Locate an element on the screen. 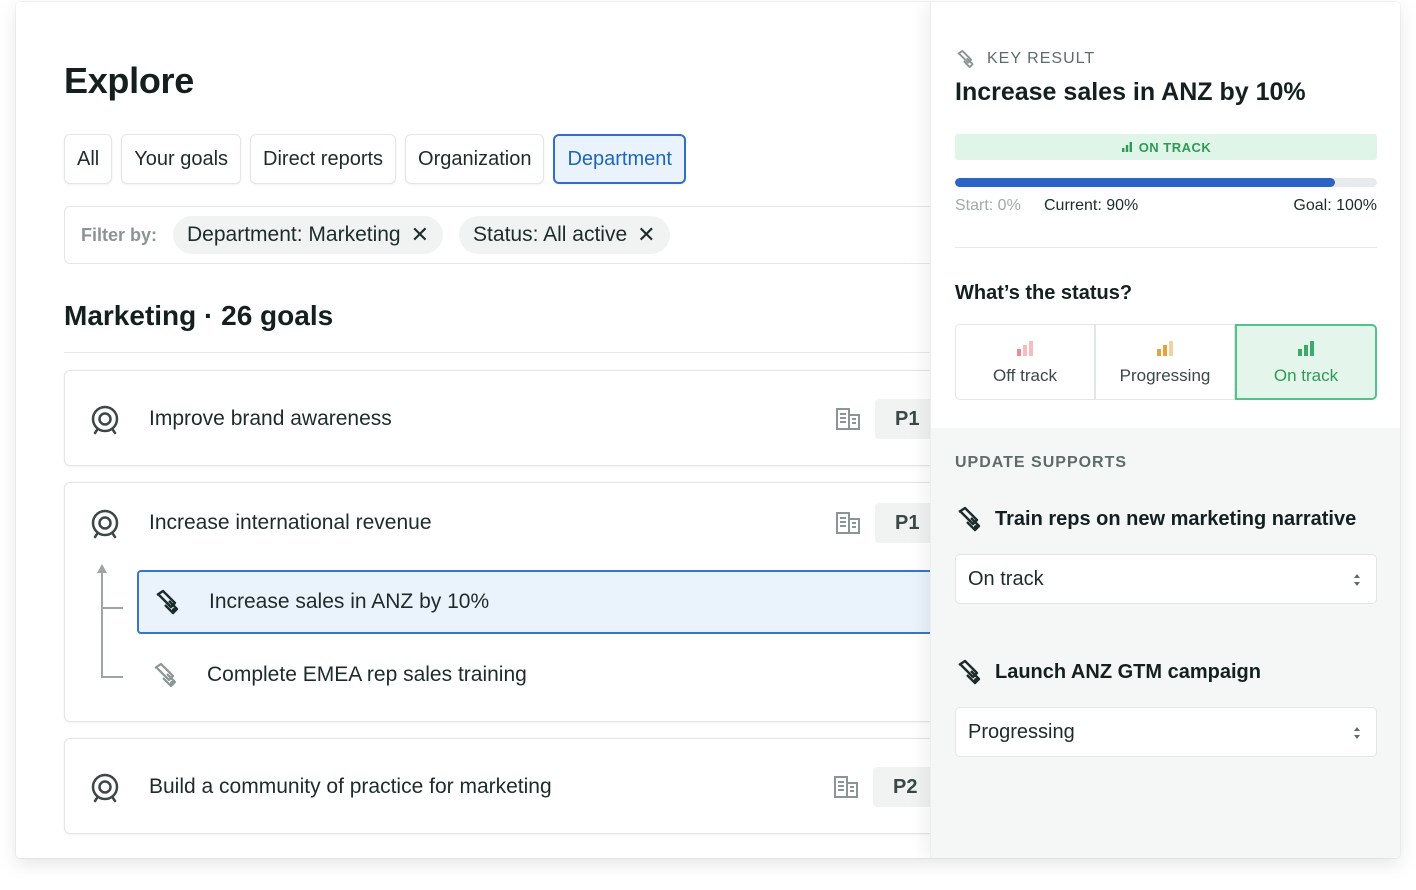 The width and height of the screenshot is (1416, 890). support-title: Train reps on new marketing narrative is located at coordinates (1155, 519).